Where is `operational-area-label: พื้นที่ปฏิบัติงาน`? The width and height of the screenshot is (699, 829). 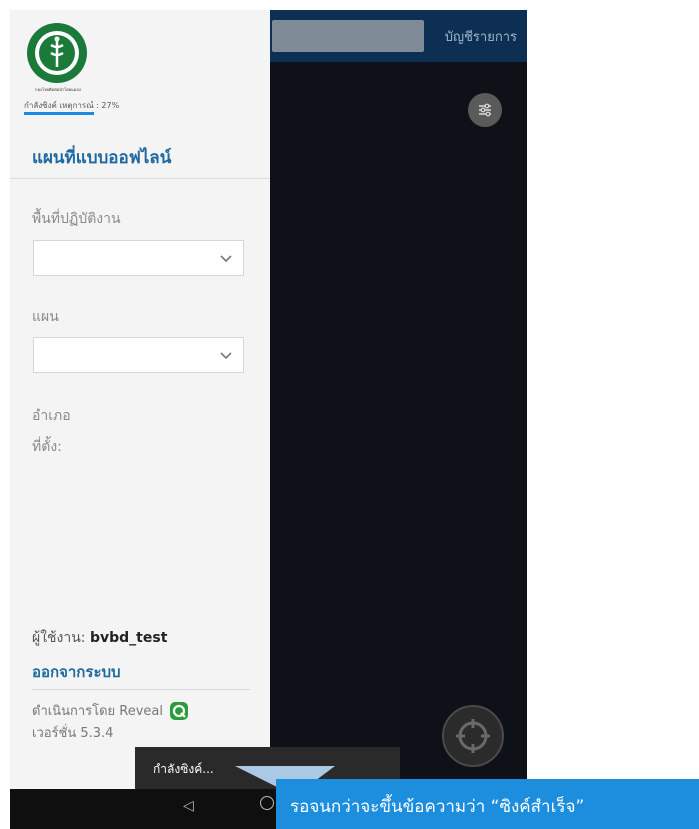
operational-area-label: พื้นที่ปฏิบัติงาน is located at coordinates (76, 219).